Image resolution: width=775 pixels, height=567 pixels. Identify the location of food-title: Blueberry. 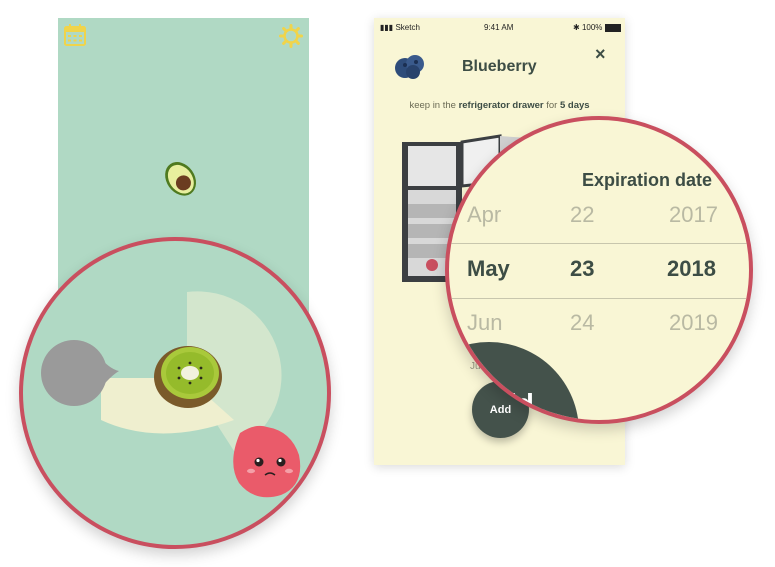
(499, 66).